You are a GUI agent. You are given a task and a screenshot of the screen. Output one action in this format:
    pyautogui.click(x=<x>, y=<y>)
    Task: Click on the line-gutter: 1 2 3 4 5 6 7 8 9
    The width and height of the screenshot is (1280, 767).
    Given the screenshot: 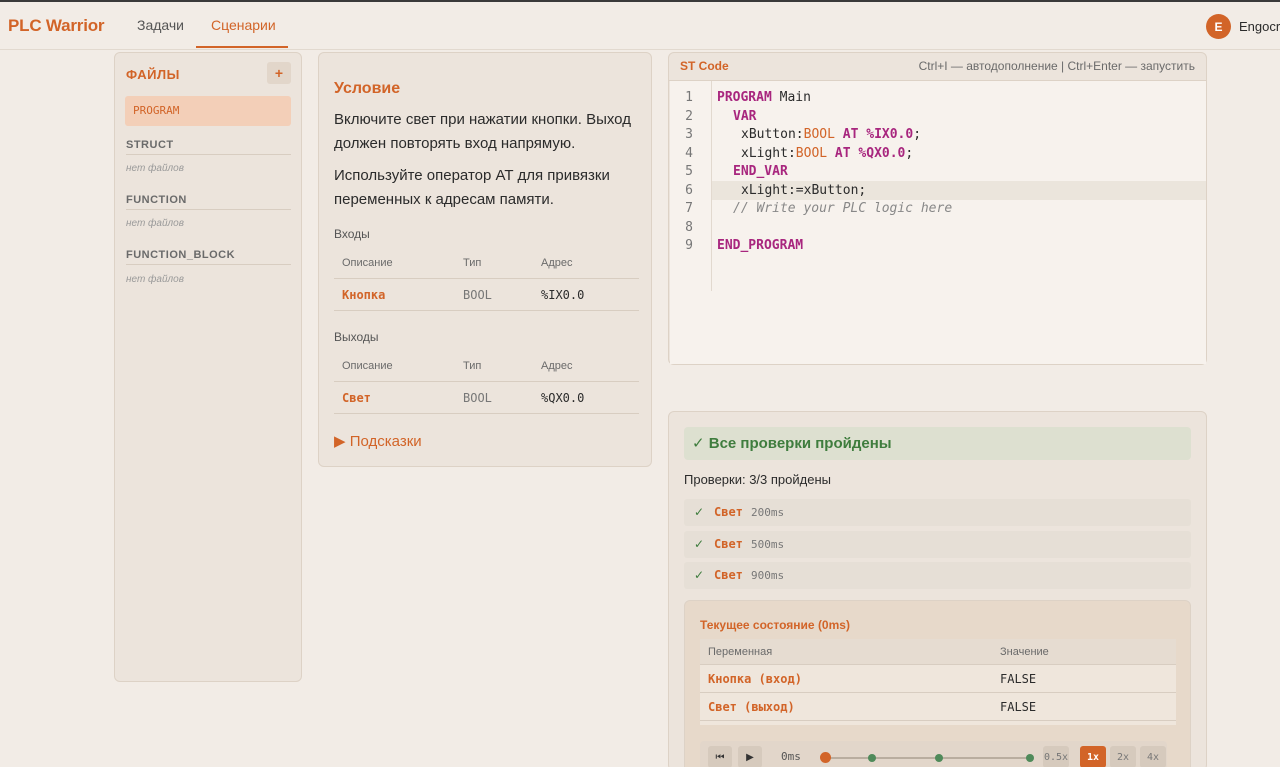 What is the action you would take?
    pyautogui.click(x=691, y=186)
    